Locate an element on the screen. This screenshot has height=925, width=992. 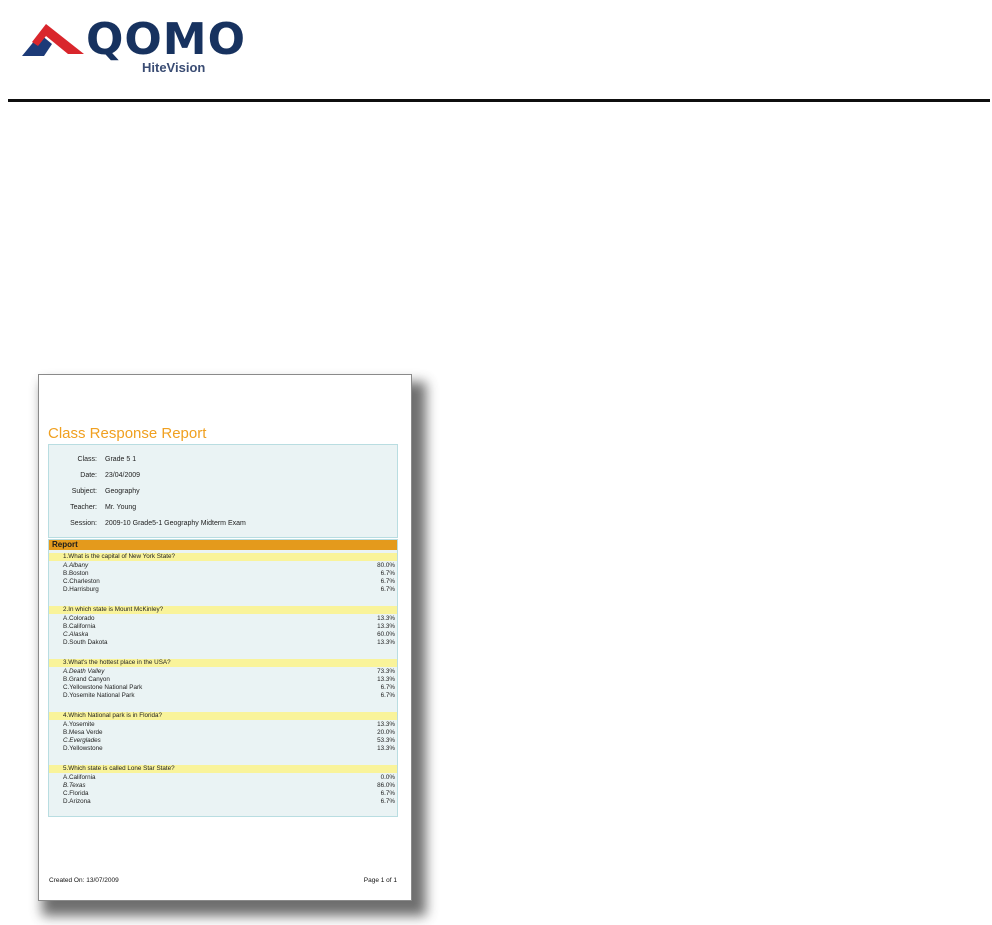
answer-row: C.Charleston 6.7% is located at coordinates (229, 582).